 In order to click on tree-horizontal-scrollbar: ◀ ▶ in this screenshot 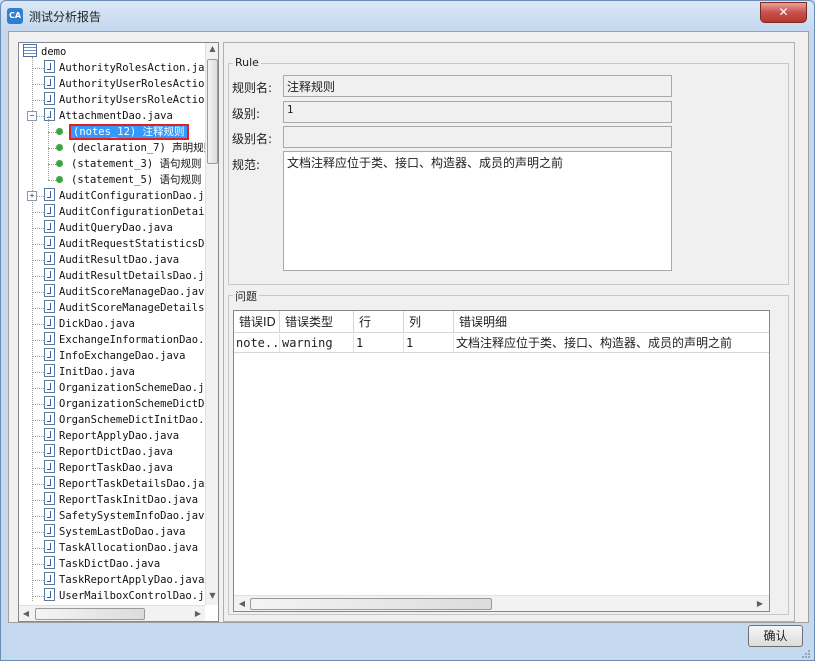, I will do `click(112, 613)`.